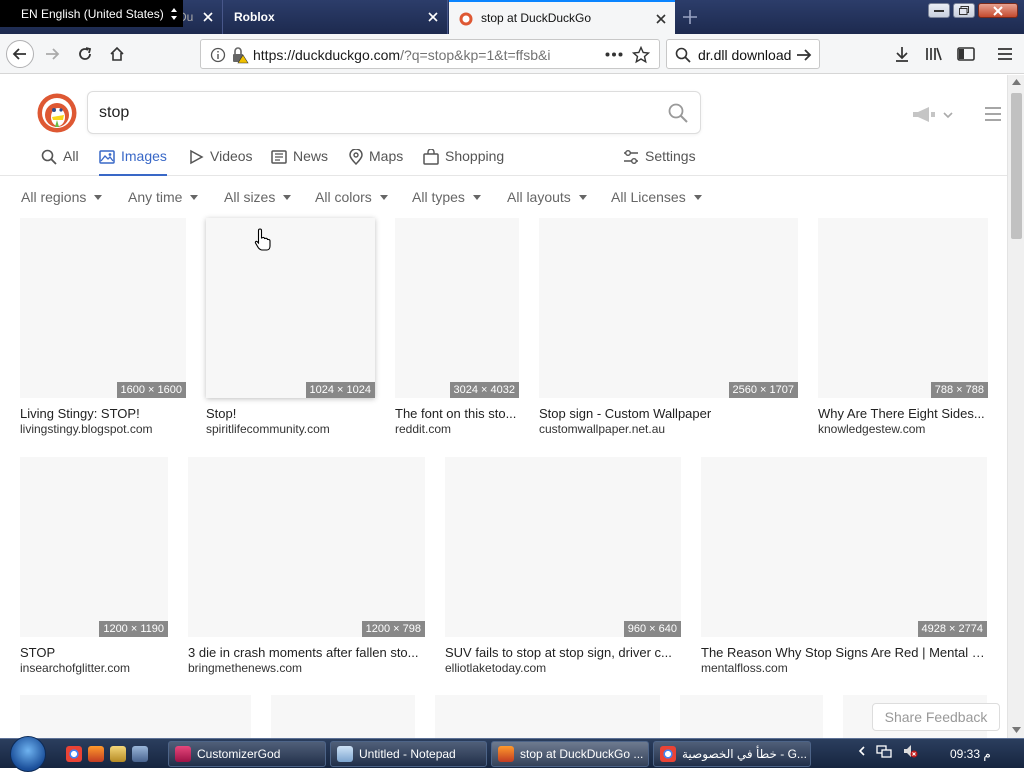  I want to click on tab-maps: Maps, so click(376, 162).